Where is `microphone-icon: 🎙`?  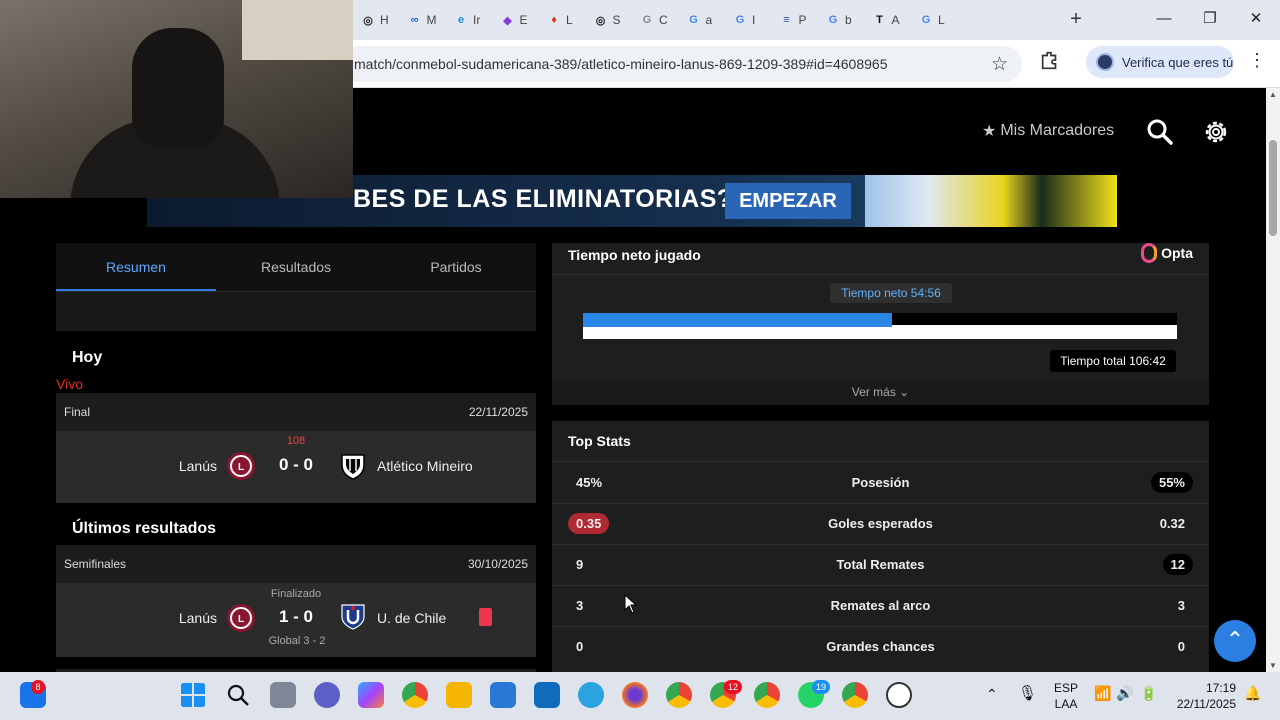 microphone-icon: 🎙 is located at coordinates (1027, 693).